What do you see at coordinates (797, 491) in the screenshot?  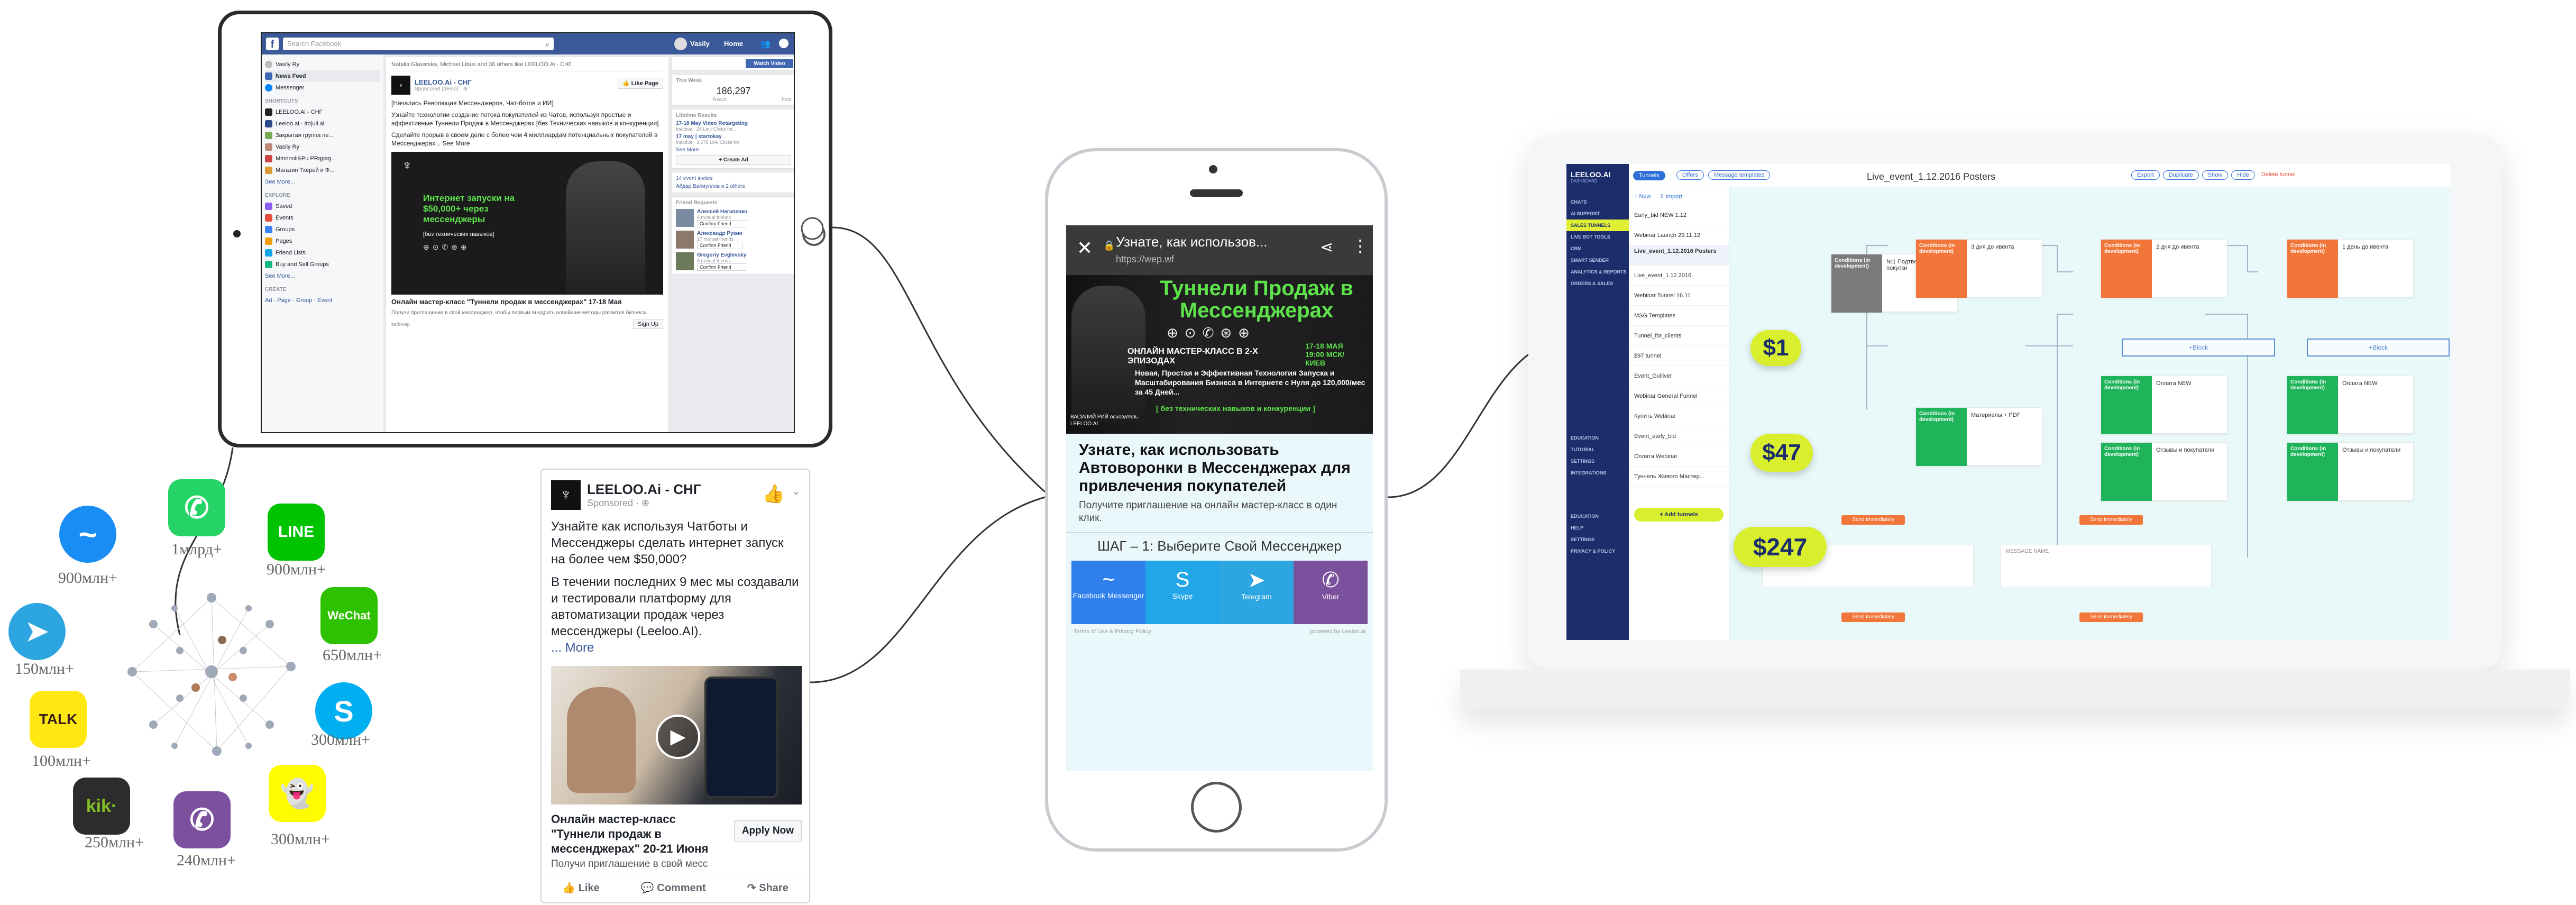 I see `chevron-down-icon: ⌄` at bounding box center [797, 491].